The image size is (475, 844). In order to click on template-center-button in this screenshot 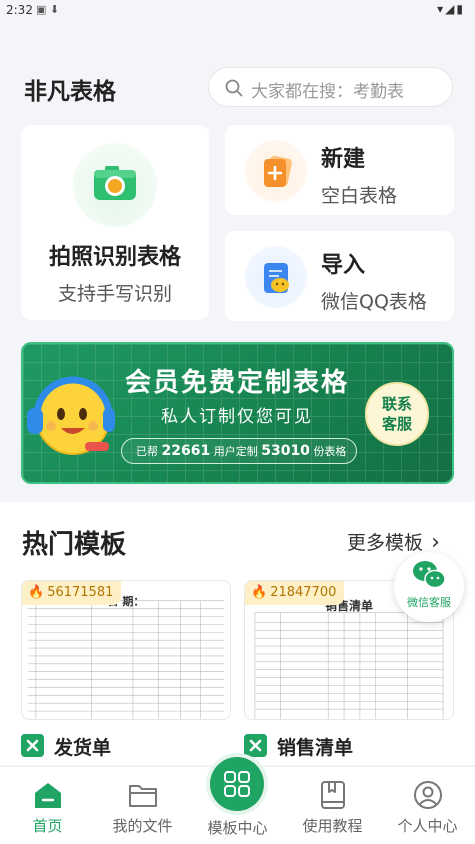, I will do `click(237, 784)`.